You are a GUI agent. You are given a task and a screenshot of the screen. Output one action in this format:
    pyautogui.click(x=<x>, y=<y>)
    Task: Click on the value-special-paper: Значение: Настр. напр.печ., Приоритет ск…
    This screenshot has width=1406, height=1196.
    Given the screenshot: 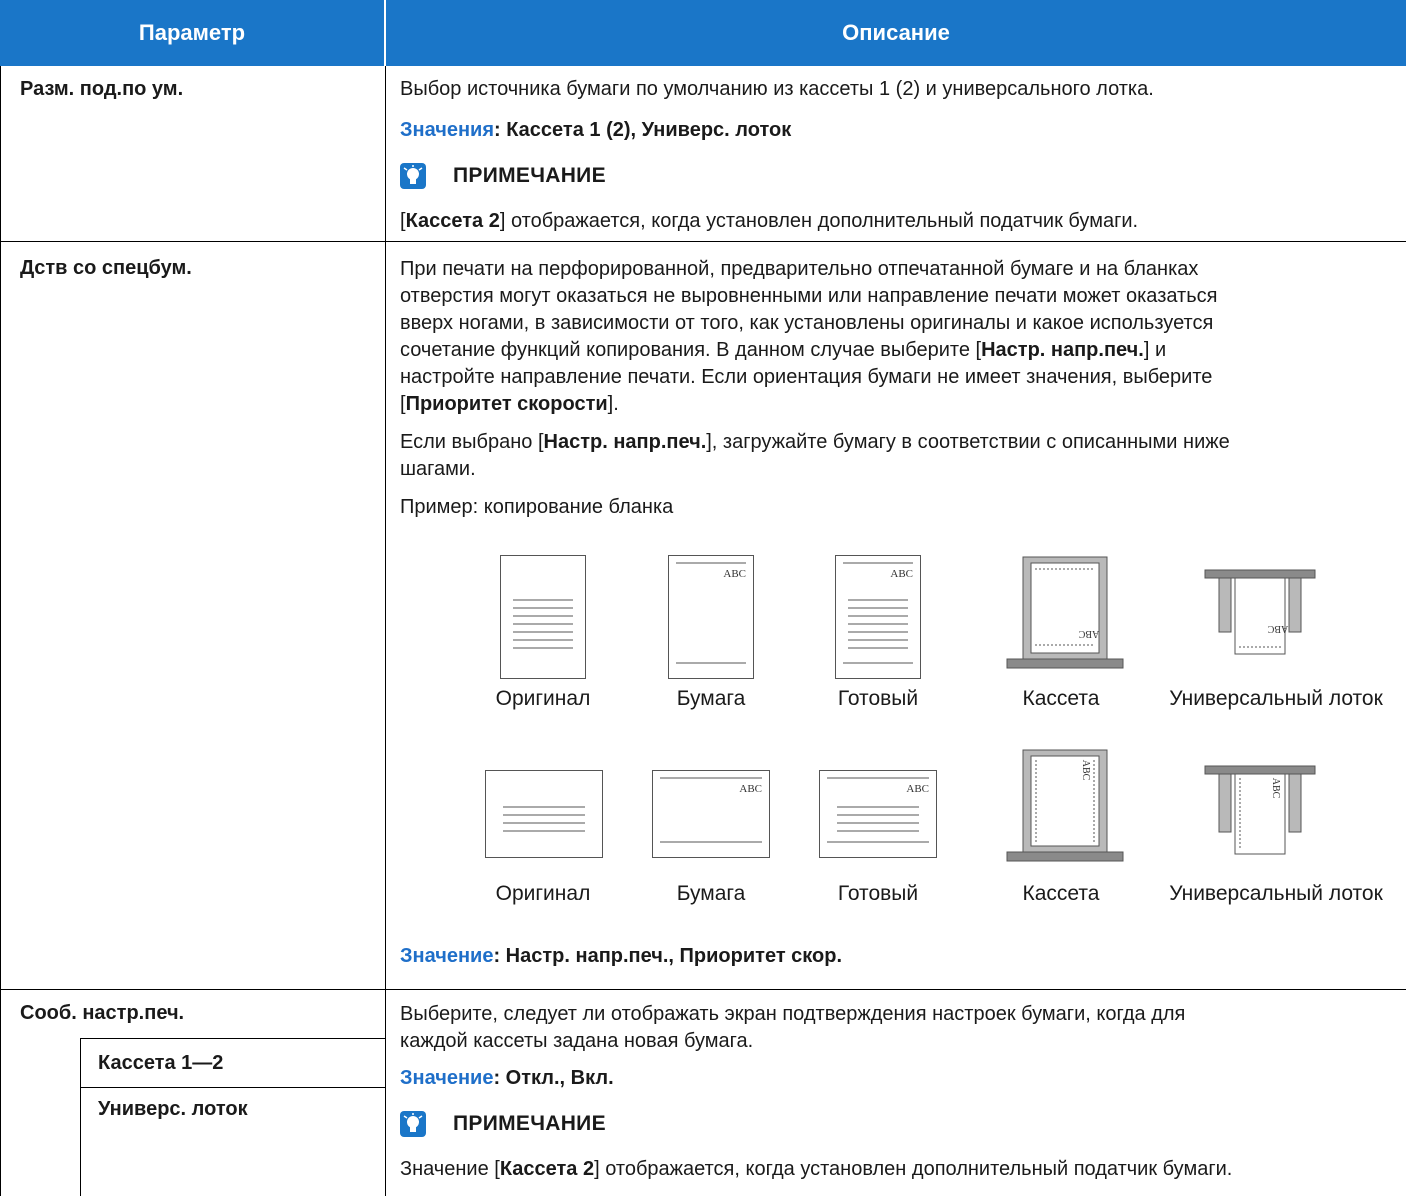 What is the action you would take?
    pyautogui.click(x=621, y=956)
    